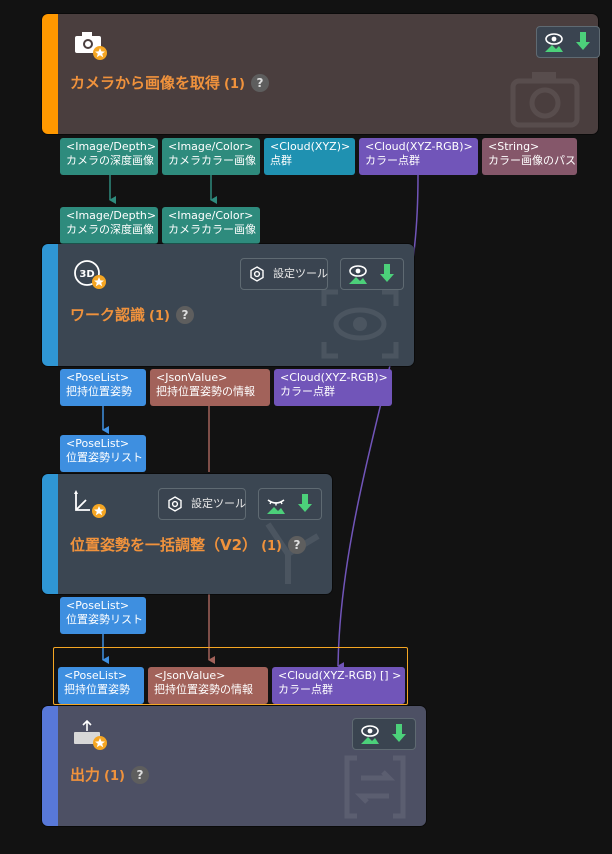 The image size is (612, 854). What do you see at coordinates (309, 156) in the screenshot?
I see `capture-output-cloud-xyz: <Cloud(XYZ)> 点群` at bounding box center [309, 156].